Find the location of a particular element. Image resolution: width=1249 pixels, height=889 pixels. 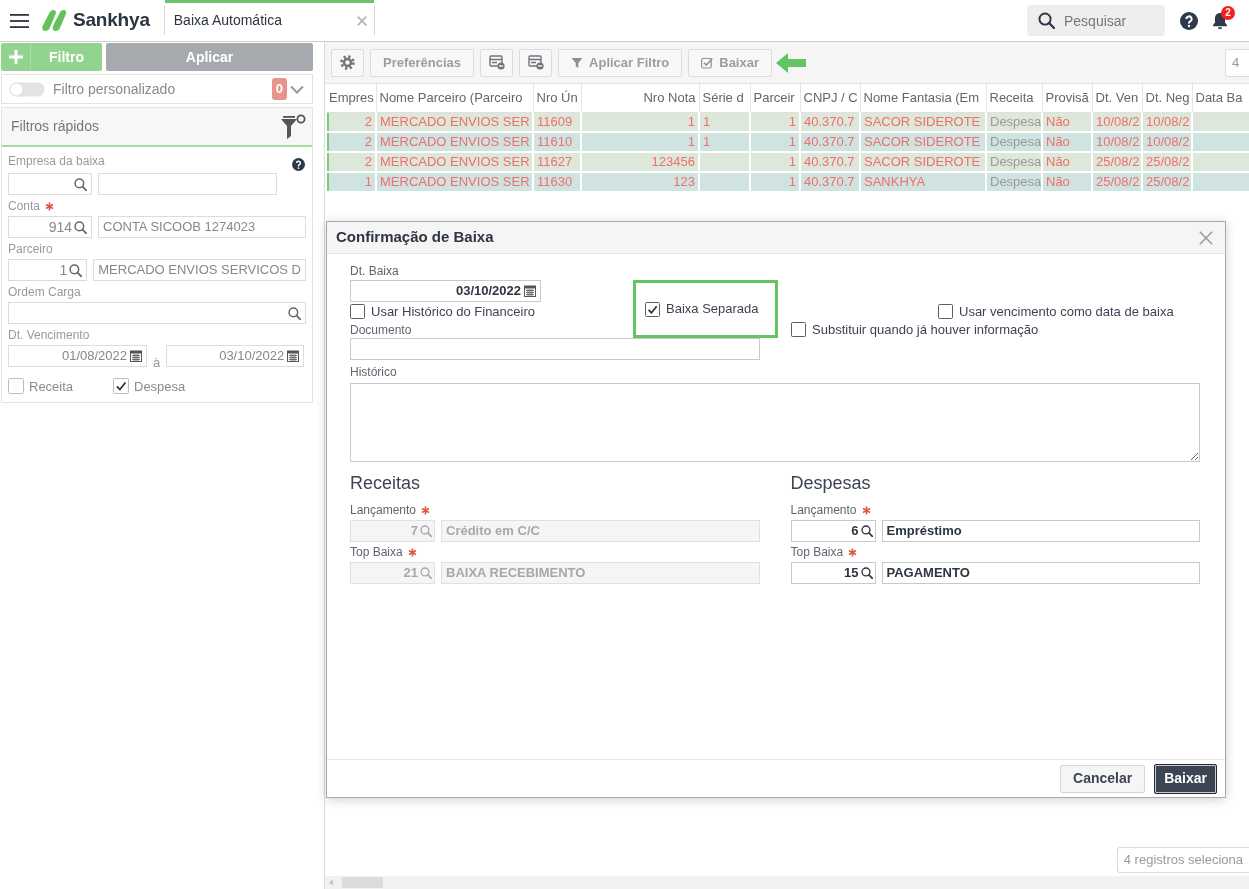

settings-button is located at coordinates (347, 62).